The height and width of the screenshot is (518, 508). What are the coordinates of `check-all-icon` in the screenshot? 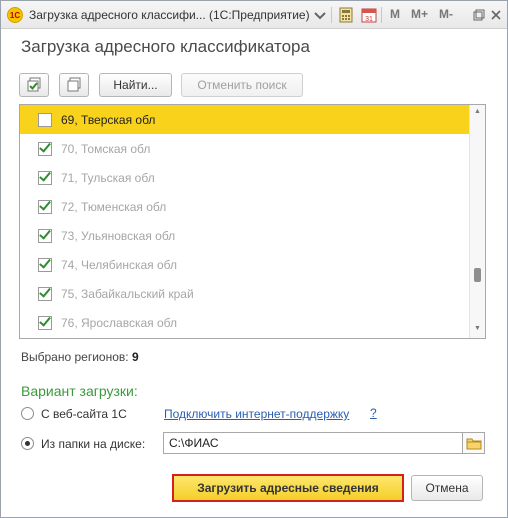 It's located at (34, 84).